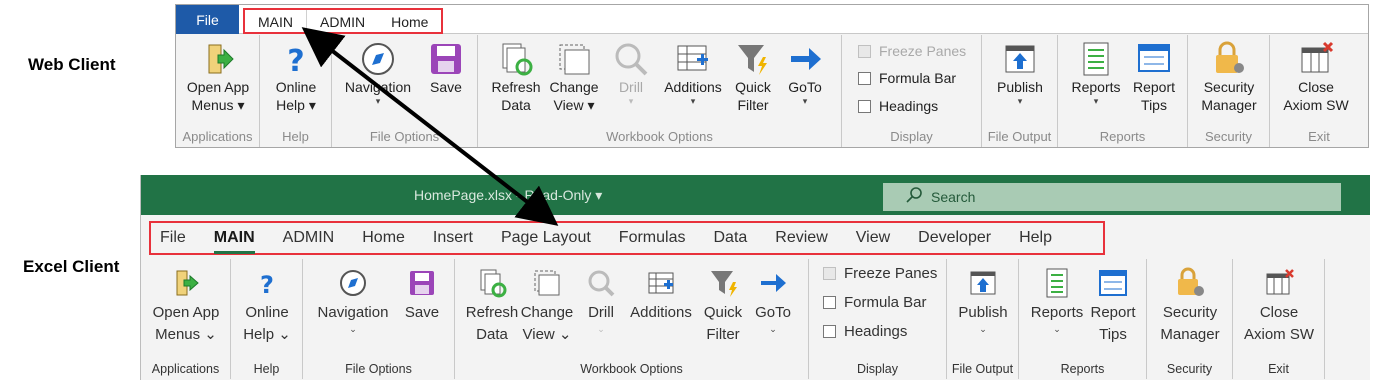 Image resolution: width=1374 pixels, height=380 pixels. What do you see at coordinates (207, 19) in the screenshot?
I see `web-file-tab: File` at bounding box center [207, 19].